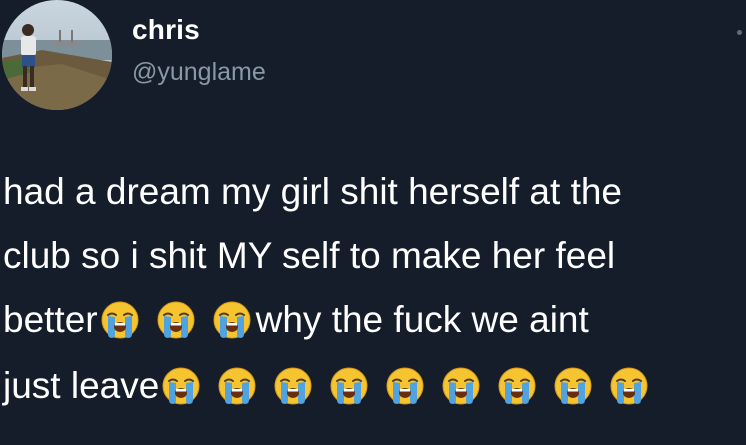 The image size is (746, 445). I want to click on tweet-line: just leave, so click(333, 386).